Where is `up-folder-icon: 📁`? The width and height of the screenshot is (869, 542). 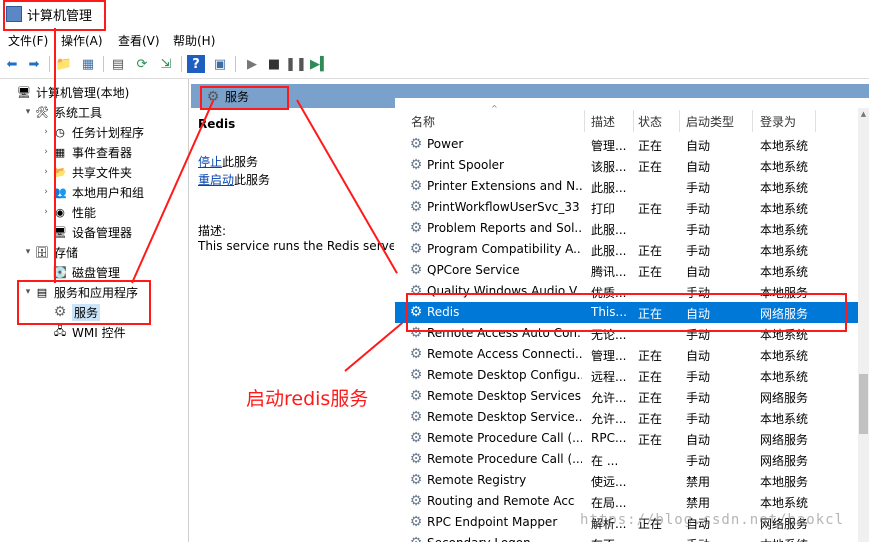
up-folder-icon: 📁 is located at coordinates (64, 64).